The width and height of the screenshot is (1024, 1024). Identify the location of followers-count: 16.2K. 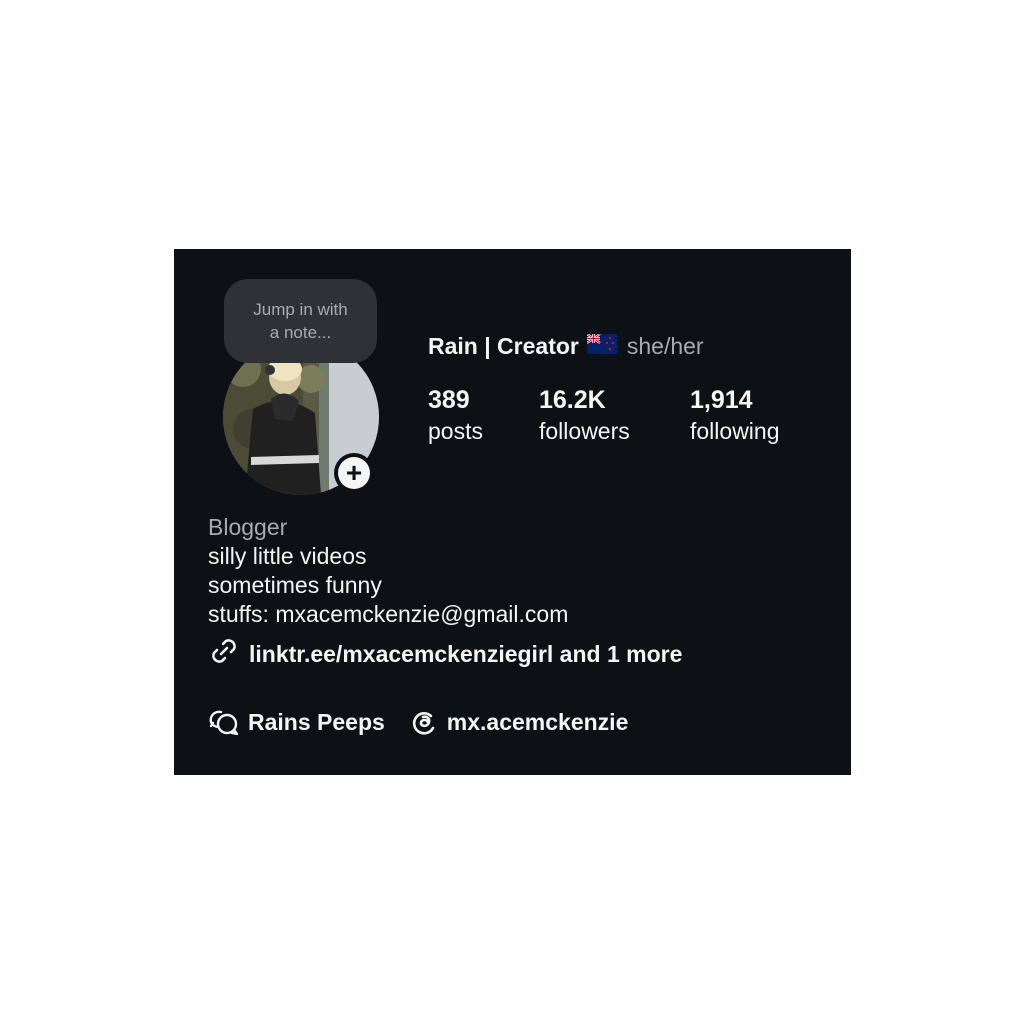
(572, 400).